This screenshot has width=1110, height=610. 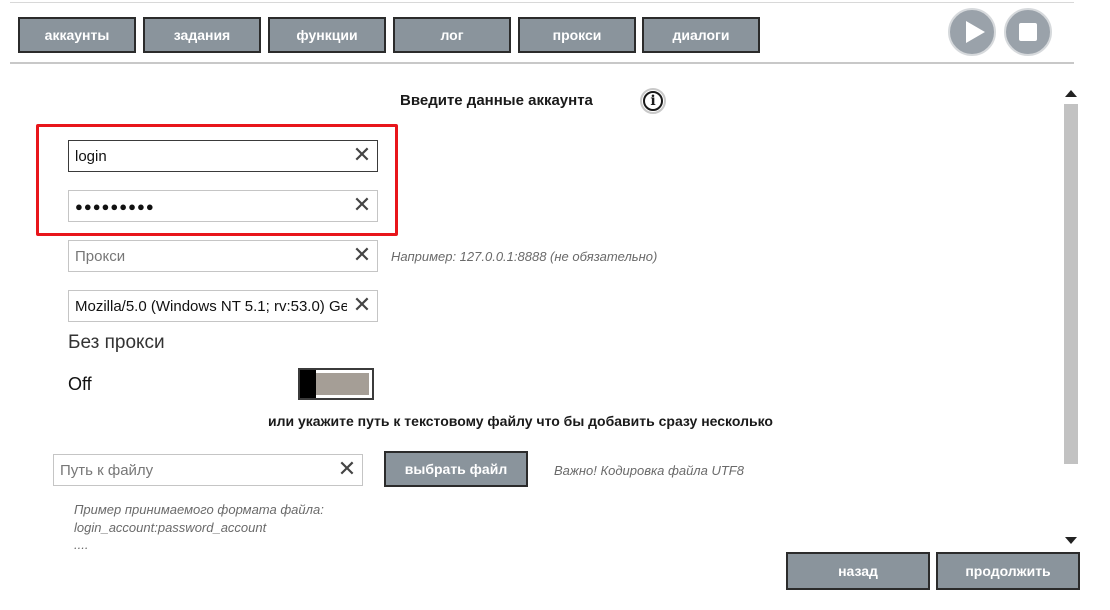 What do you see at coordinates (199, 509) in the screenshot?
I see `file-format-example-title: Пример принимаемого формата файла:` at bounding box center [199, 509].